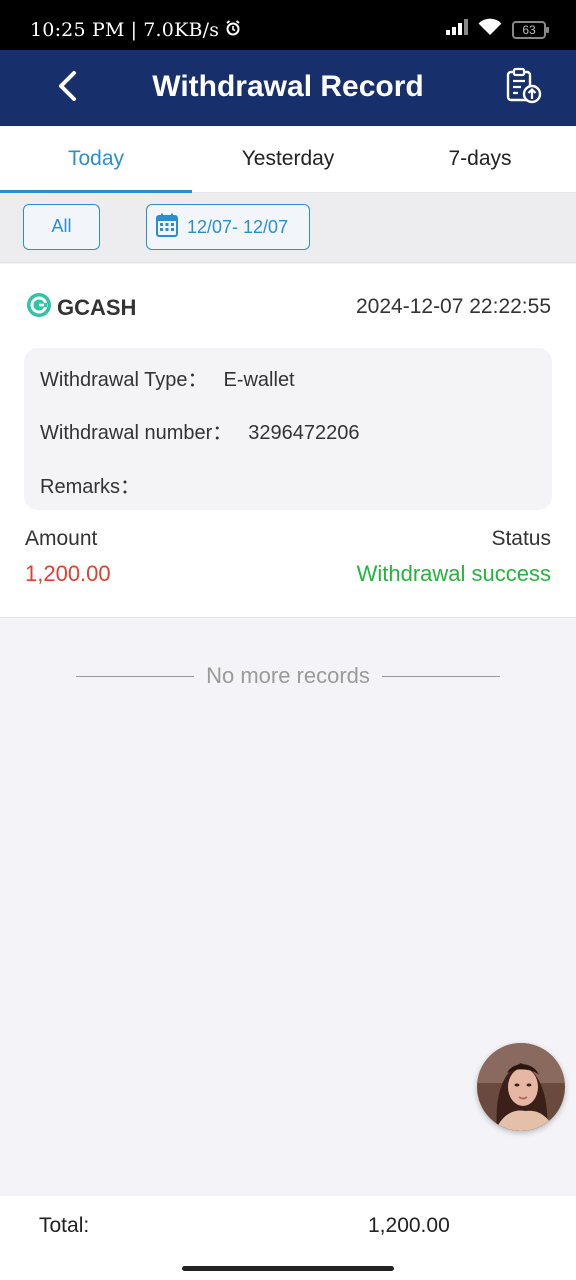 The image size is (576, 1280). I want to click on alarm-icon, so click(233, 30).